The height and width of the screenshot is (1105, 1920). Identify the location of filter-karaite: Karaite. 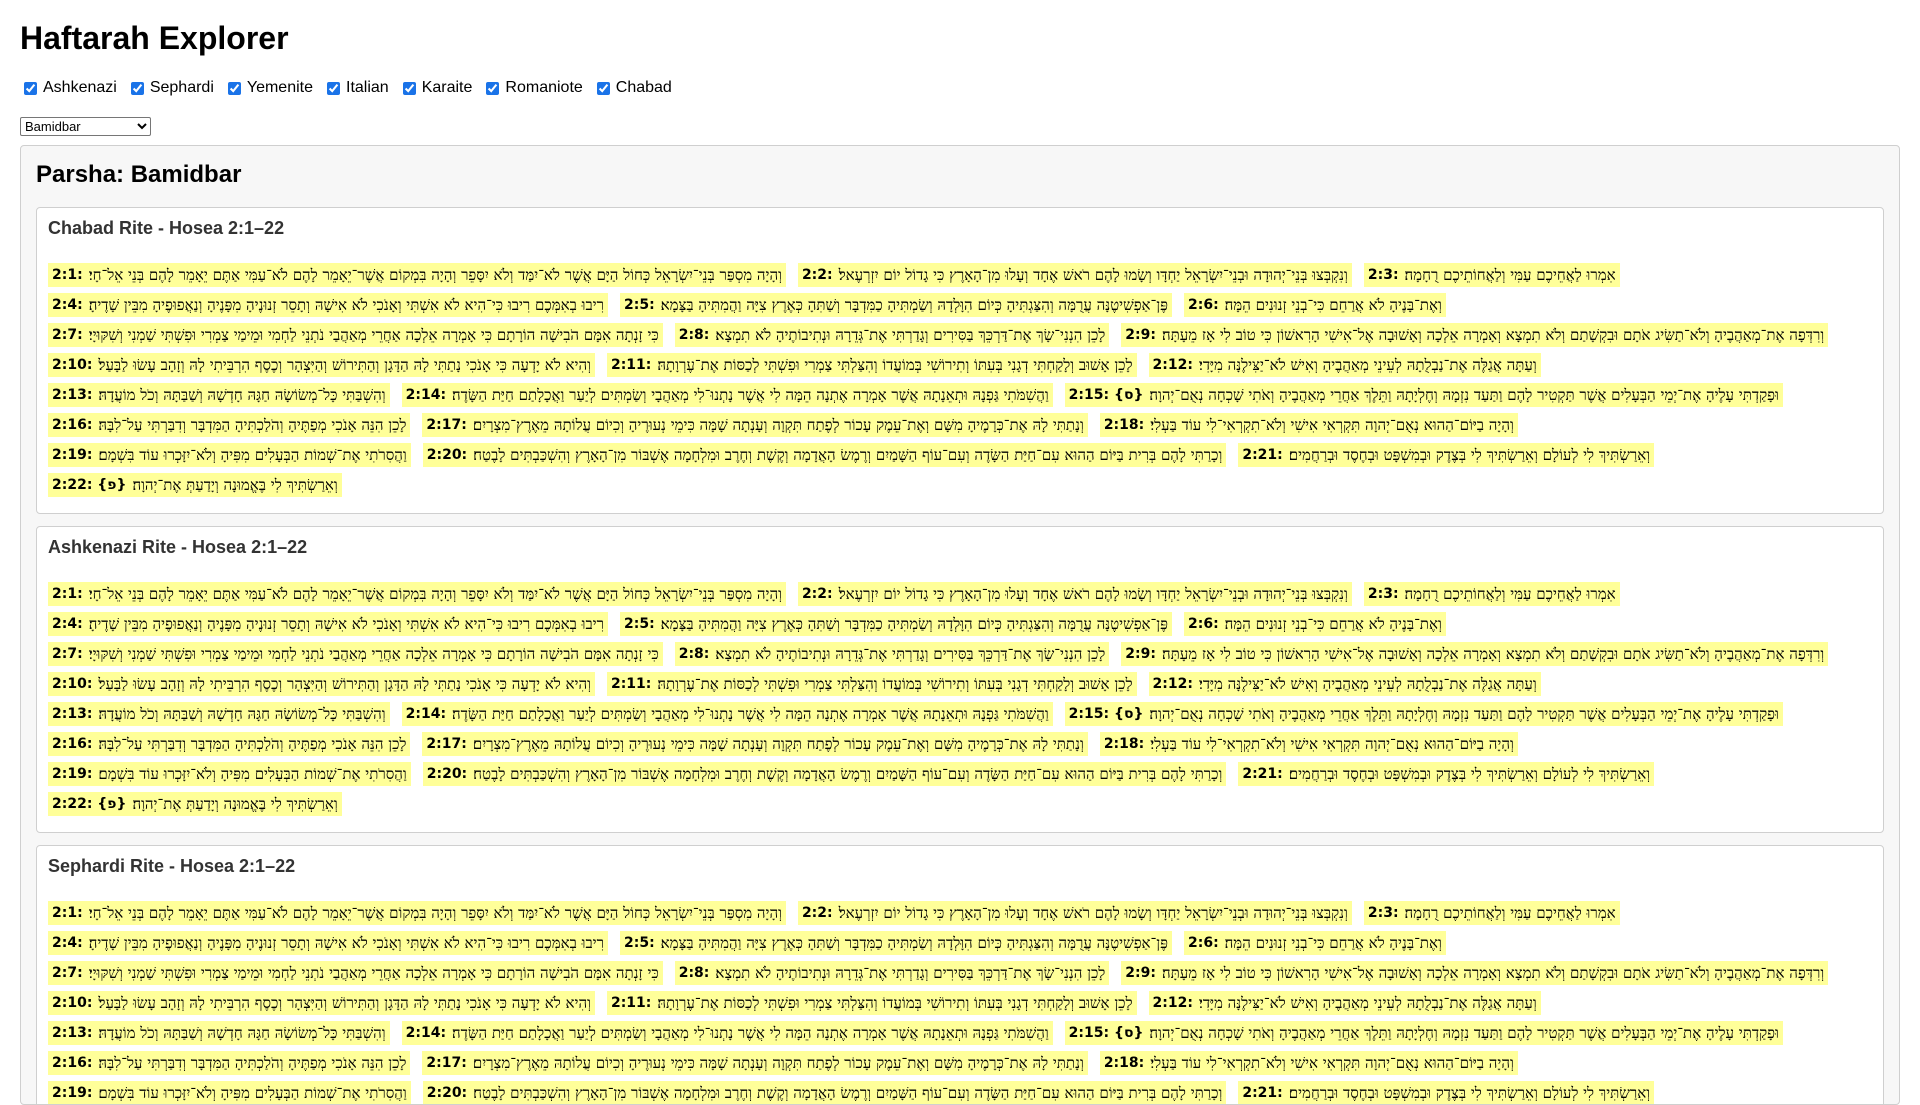
(435, 88).